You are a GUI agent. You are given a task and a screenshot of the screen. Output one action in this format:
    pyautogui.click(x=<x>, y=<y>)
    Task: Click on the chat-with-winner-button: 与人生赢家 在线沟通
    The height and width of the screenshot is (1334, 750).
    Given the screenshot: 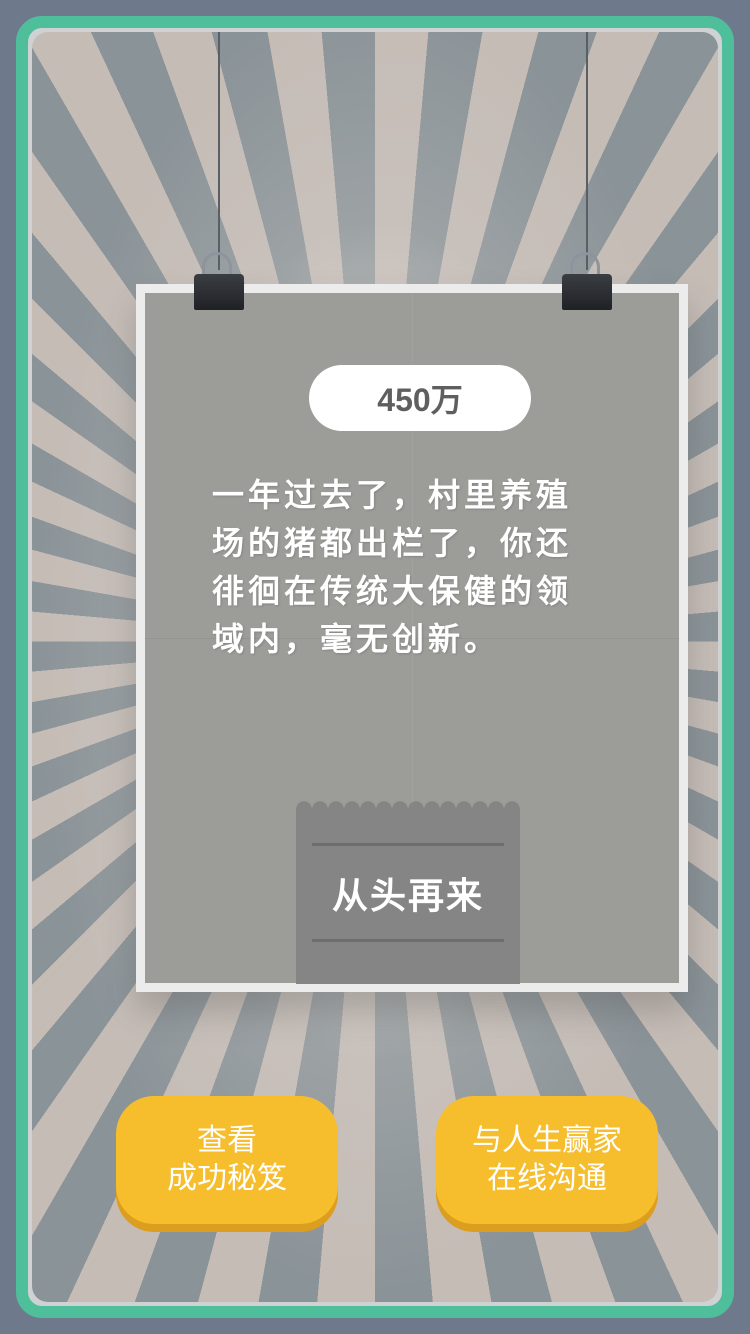 What is the action you would take?
    pyautogui.click(x=547, y=1160)
    